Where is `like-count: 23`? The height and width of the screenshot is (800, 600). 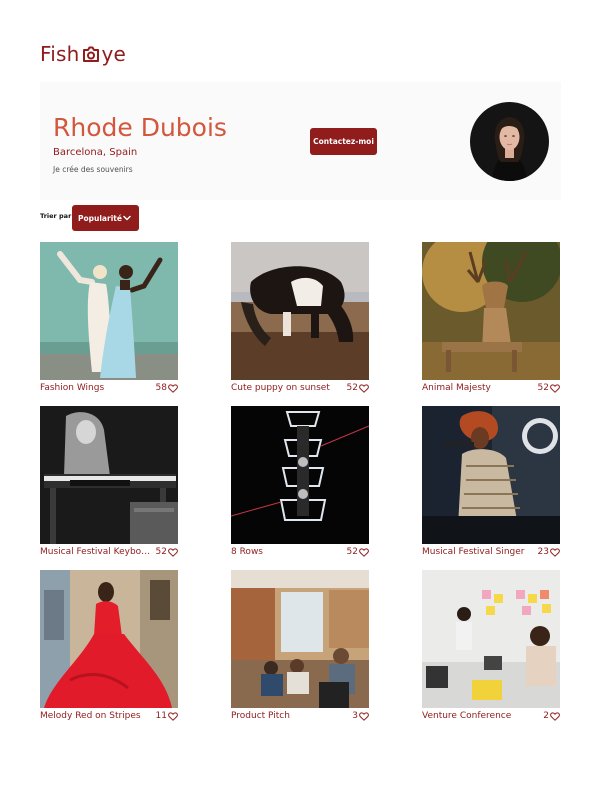
like-count: 23 is located at coordinates (543, 552).